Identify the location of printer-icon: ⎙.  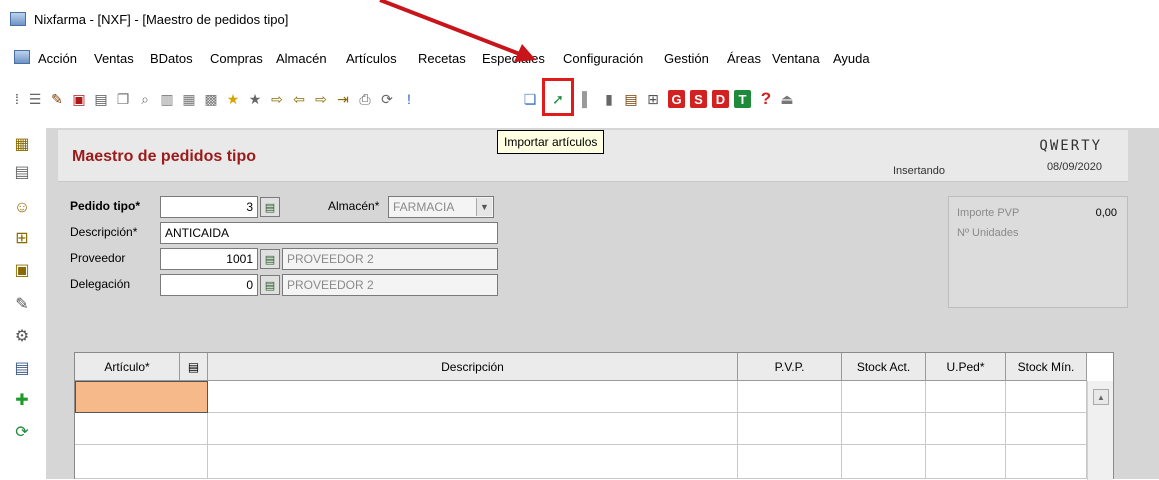
(365, 99).